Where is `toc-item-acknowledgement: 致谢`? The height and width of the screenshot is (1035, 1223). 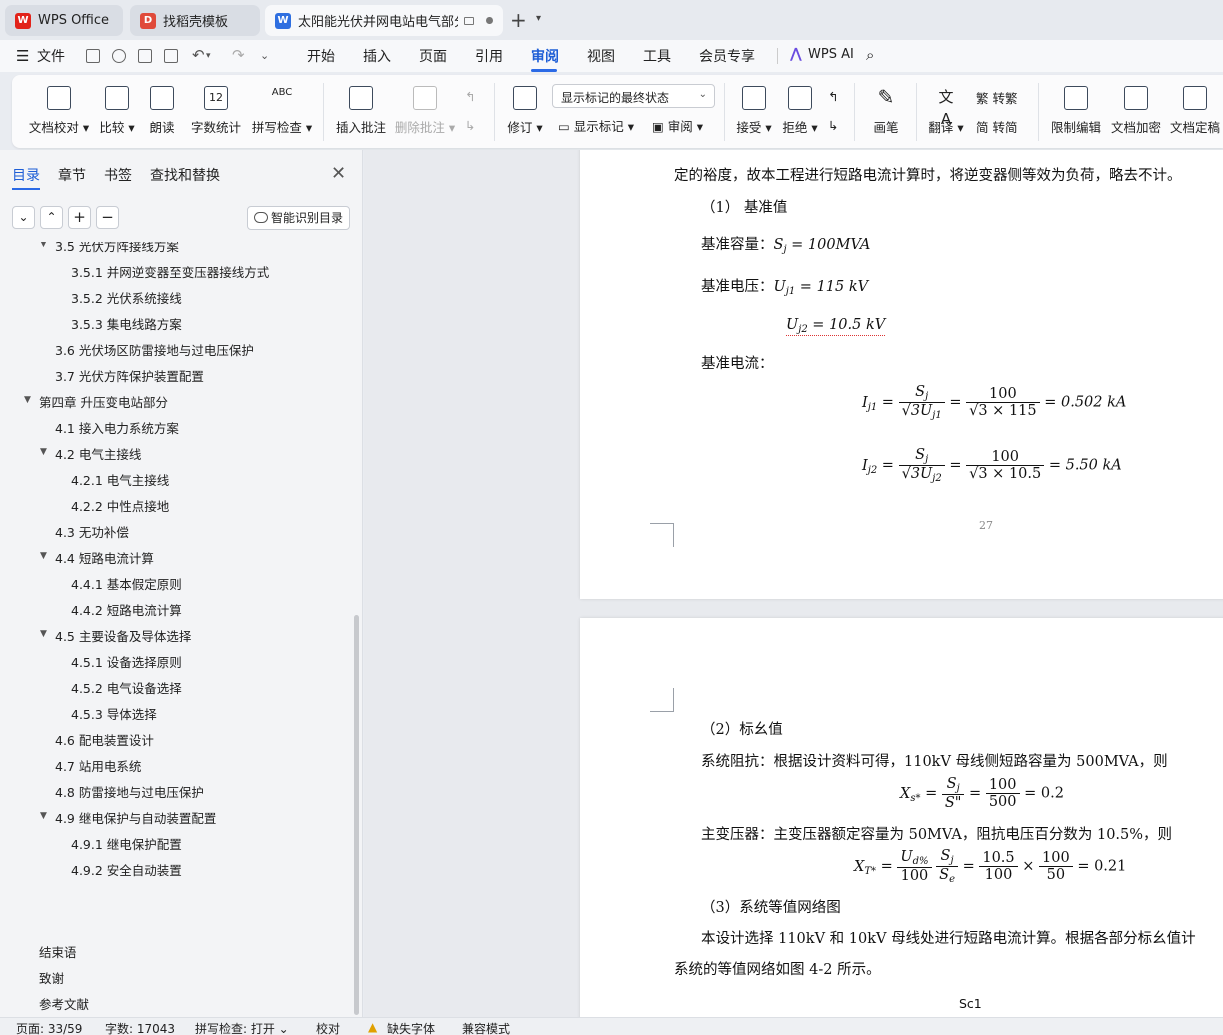 toc-item-acknowledgement: 致谢 is located at coordinates (51, 977).